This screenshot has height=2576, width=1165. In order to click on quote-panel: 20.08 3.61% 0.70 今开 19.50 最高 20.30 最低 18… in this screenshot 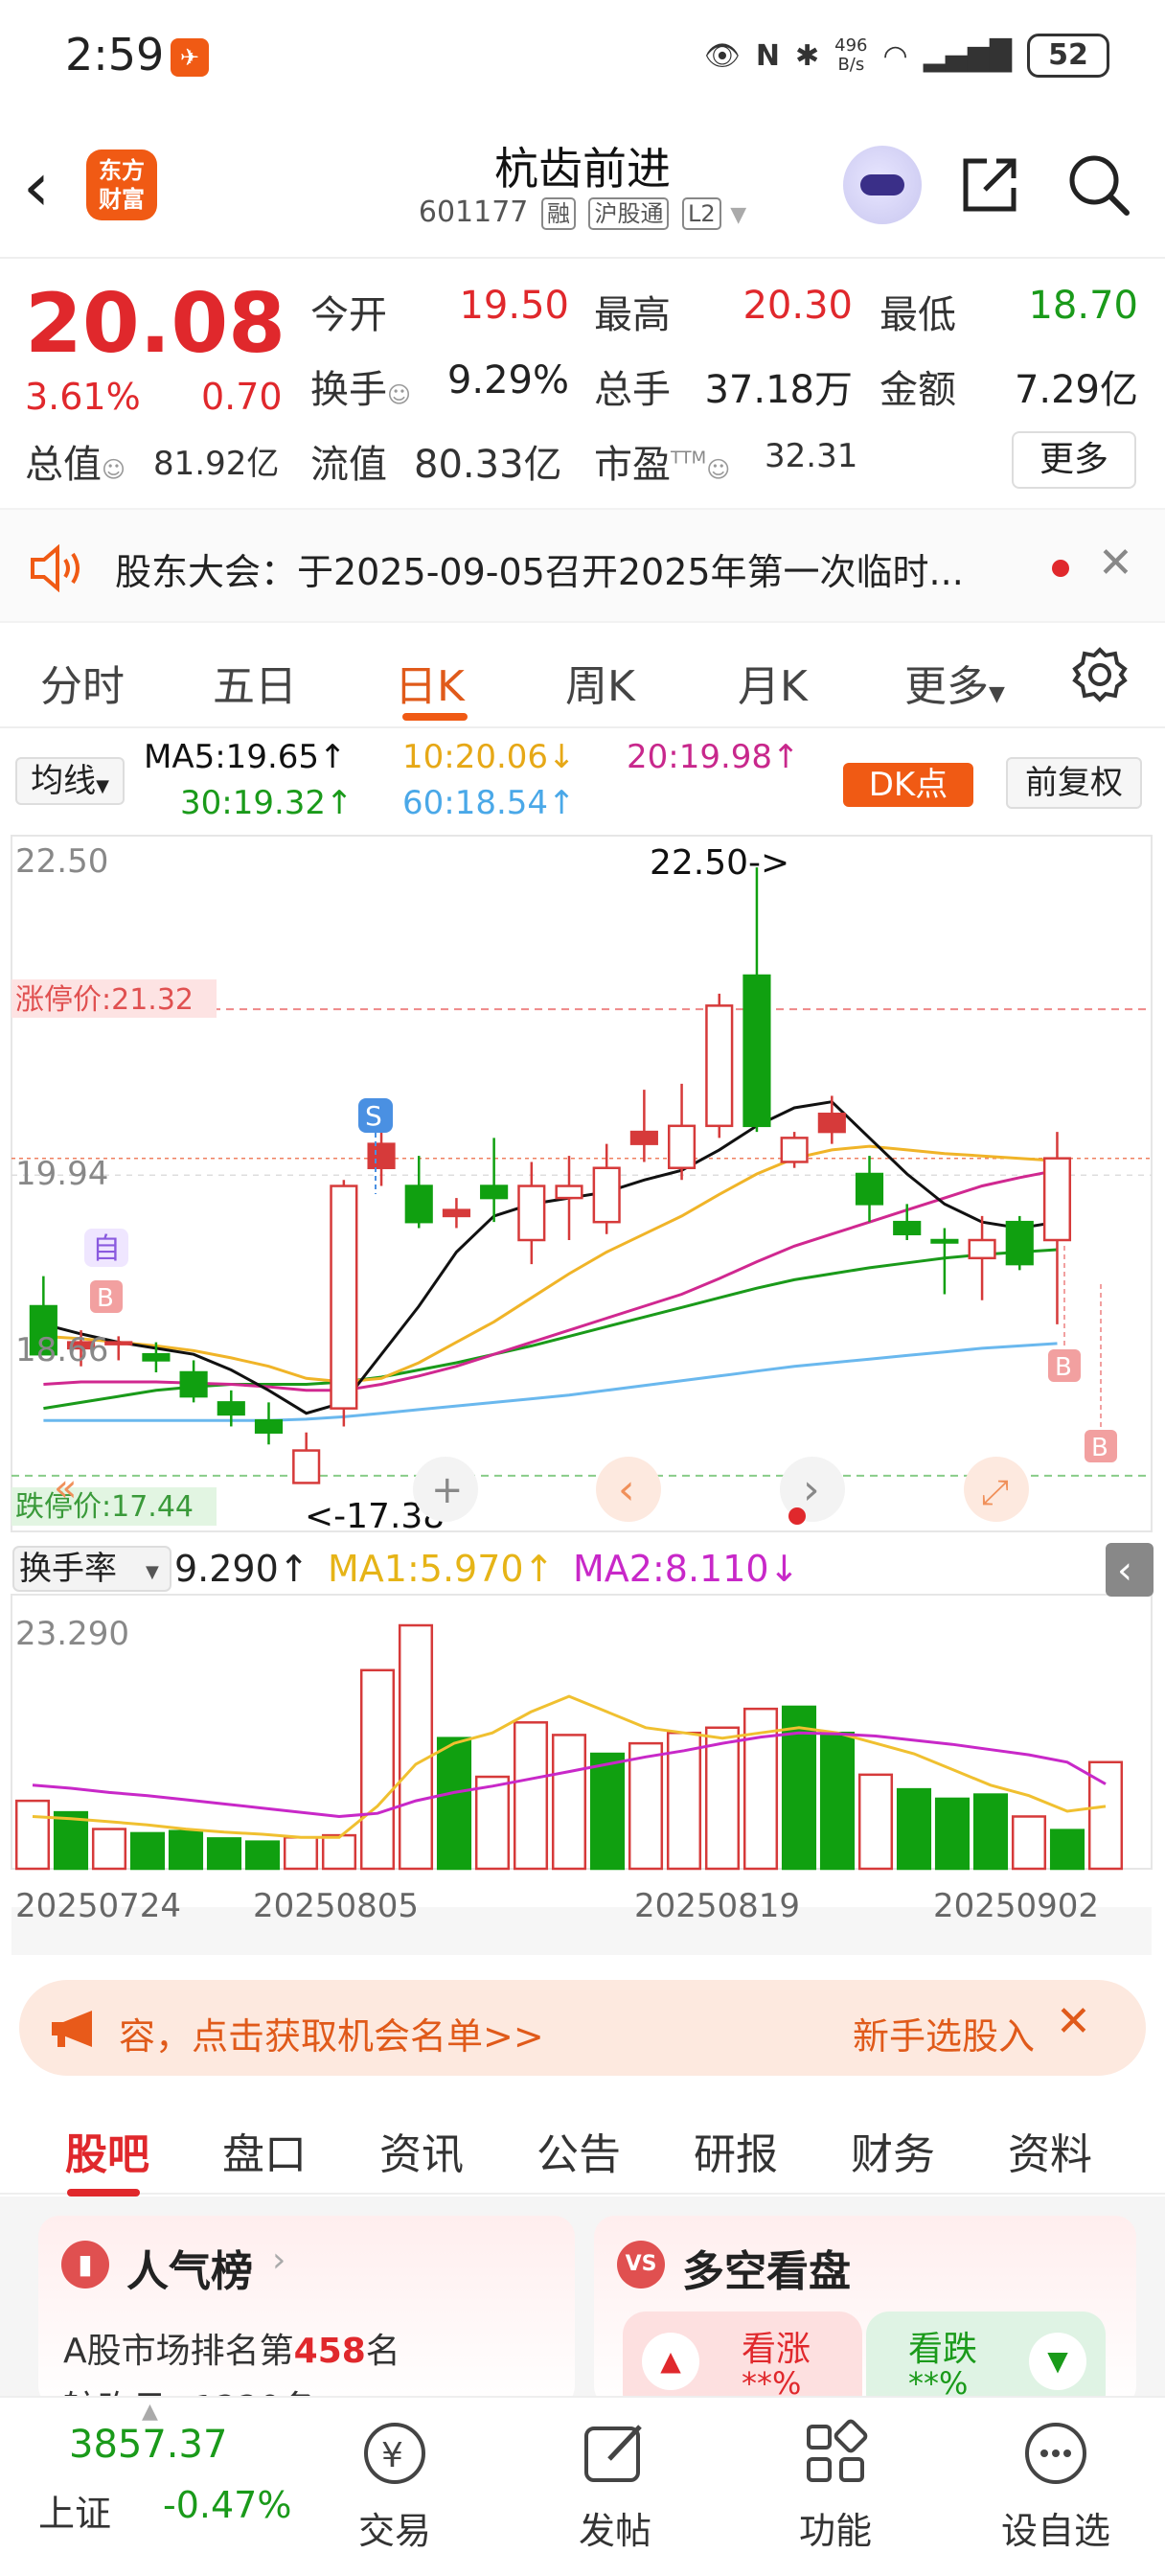, I will do `click(582, 380)`.